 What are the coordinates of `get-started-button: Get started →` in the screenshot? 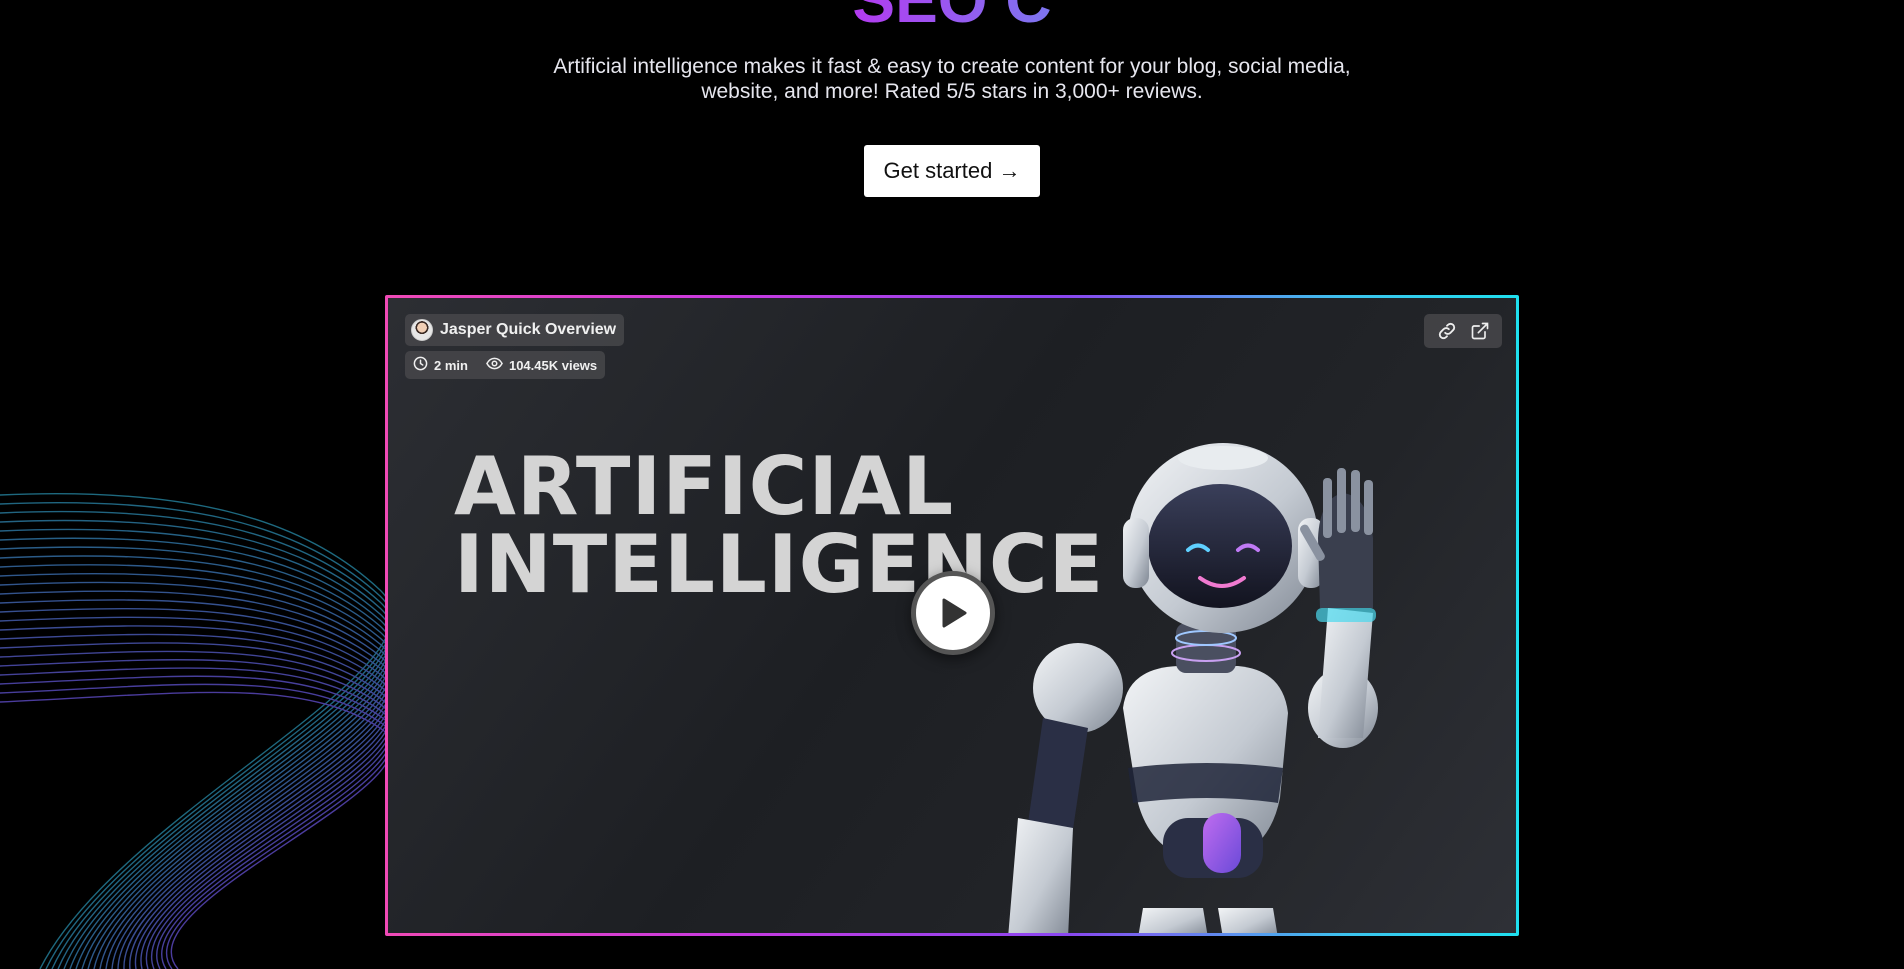 It's located at (952, 171).